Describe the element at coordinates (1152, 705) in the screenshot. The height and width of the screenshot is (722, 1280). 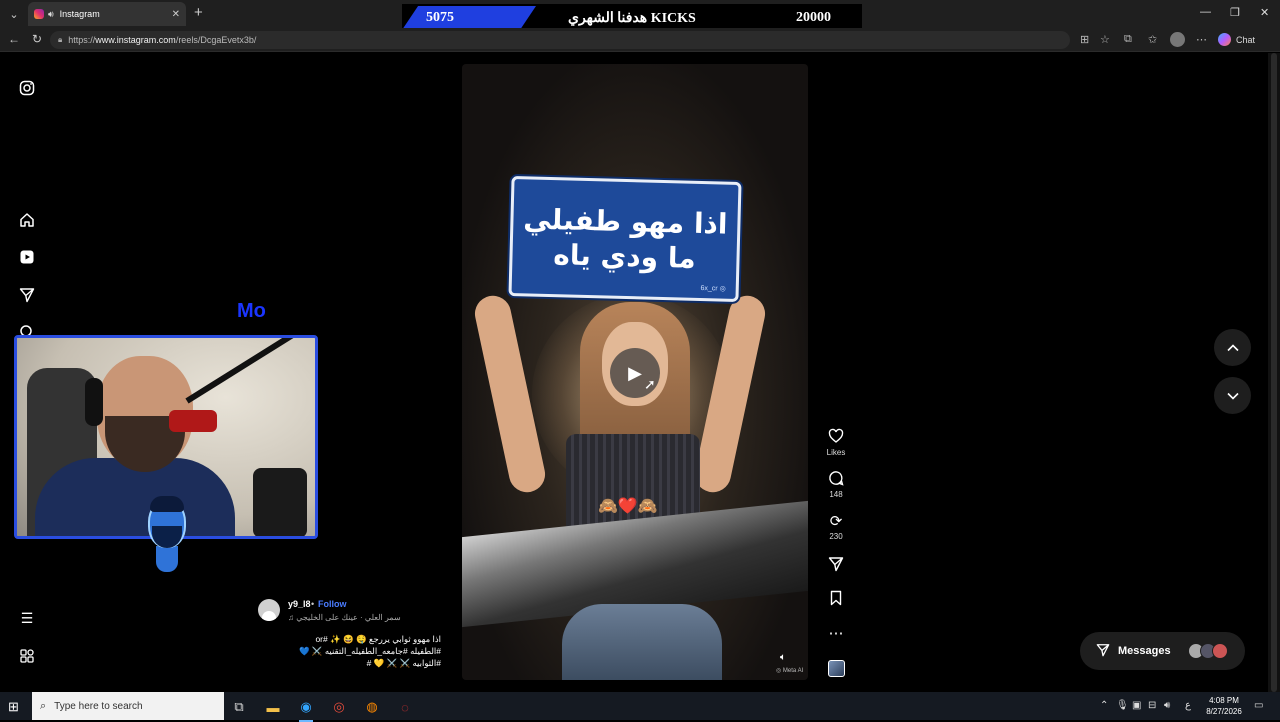
I see `network-icon: ⊟` at that location.